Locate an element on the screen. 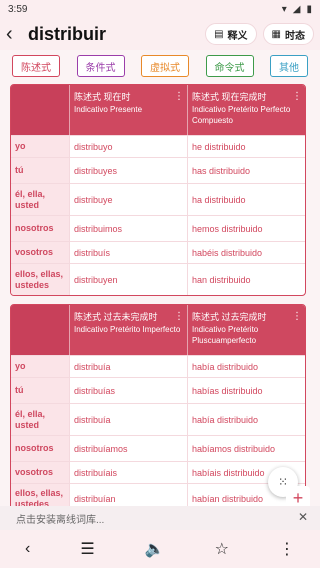  tab-imperative: 命令式 is located at coordinates (229, 66).